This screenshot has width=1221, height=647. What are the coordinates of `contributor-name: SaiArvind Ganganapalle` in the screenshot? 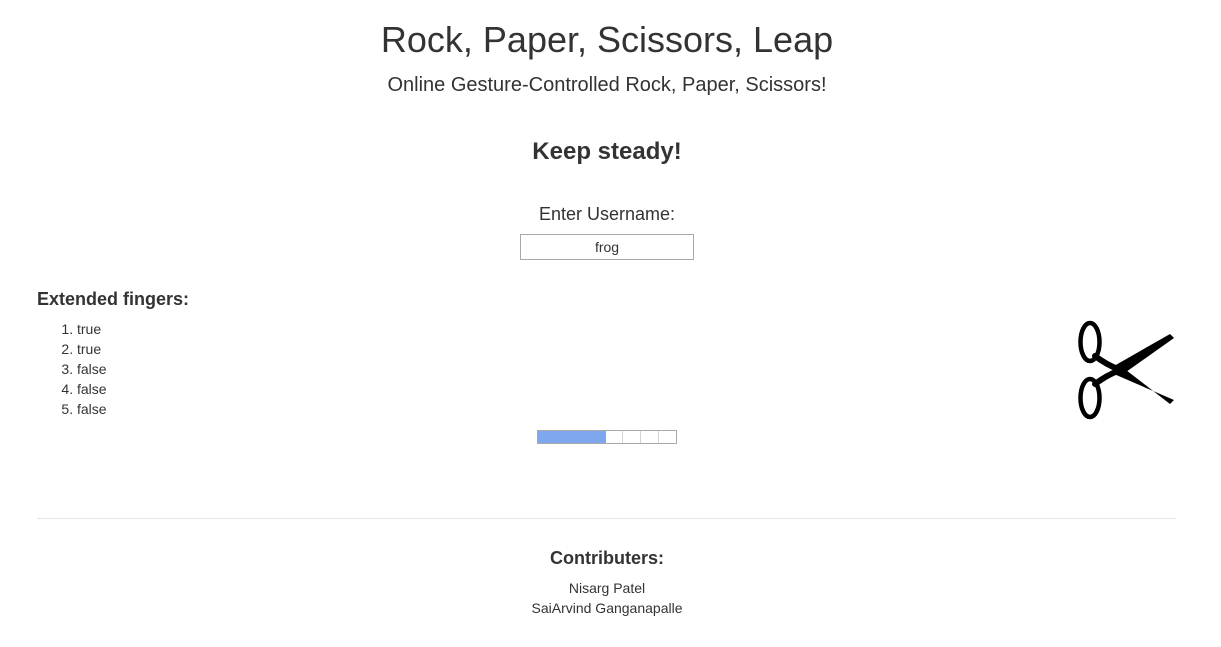 It's located at (607, 608).